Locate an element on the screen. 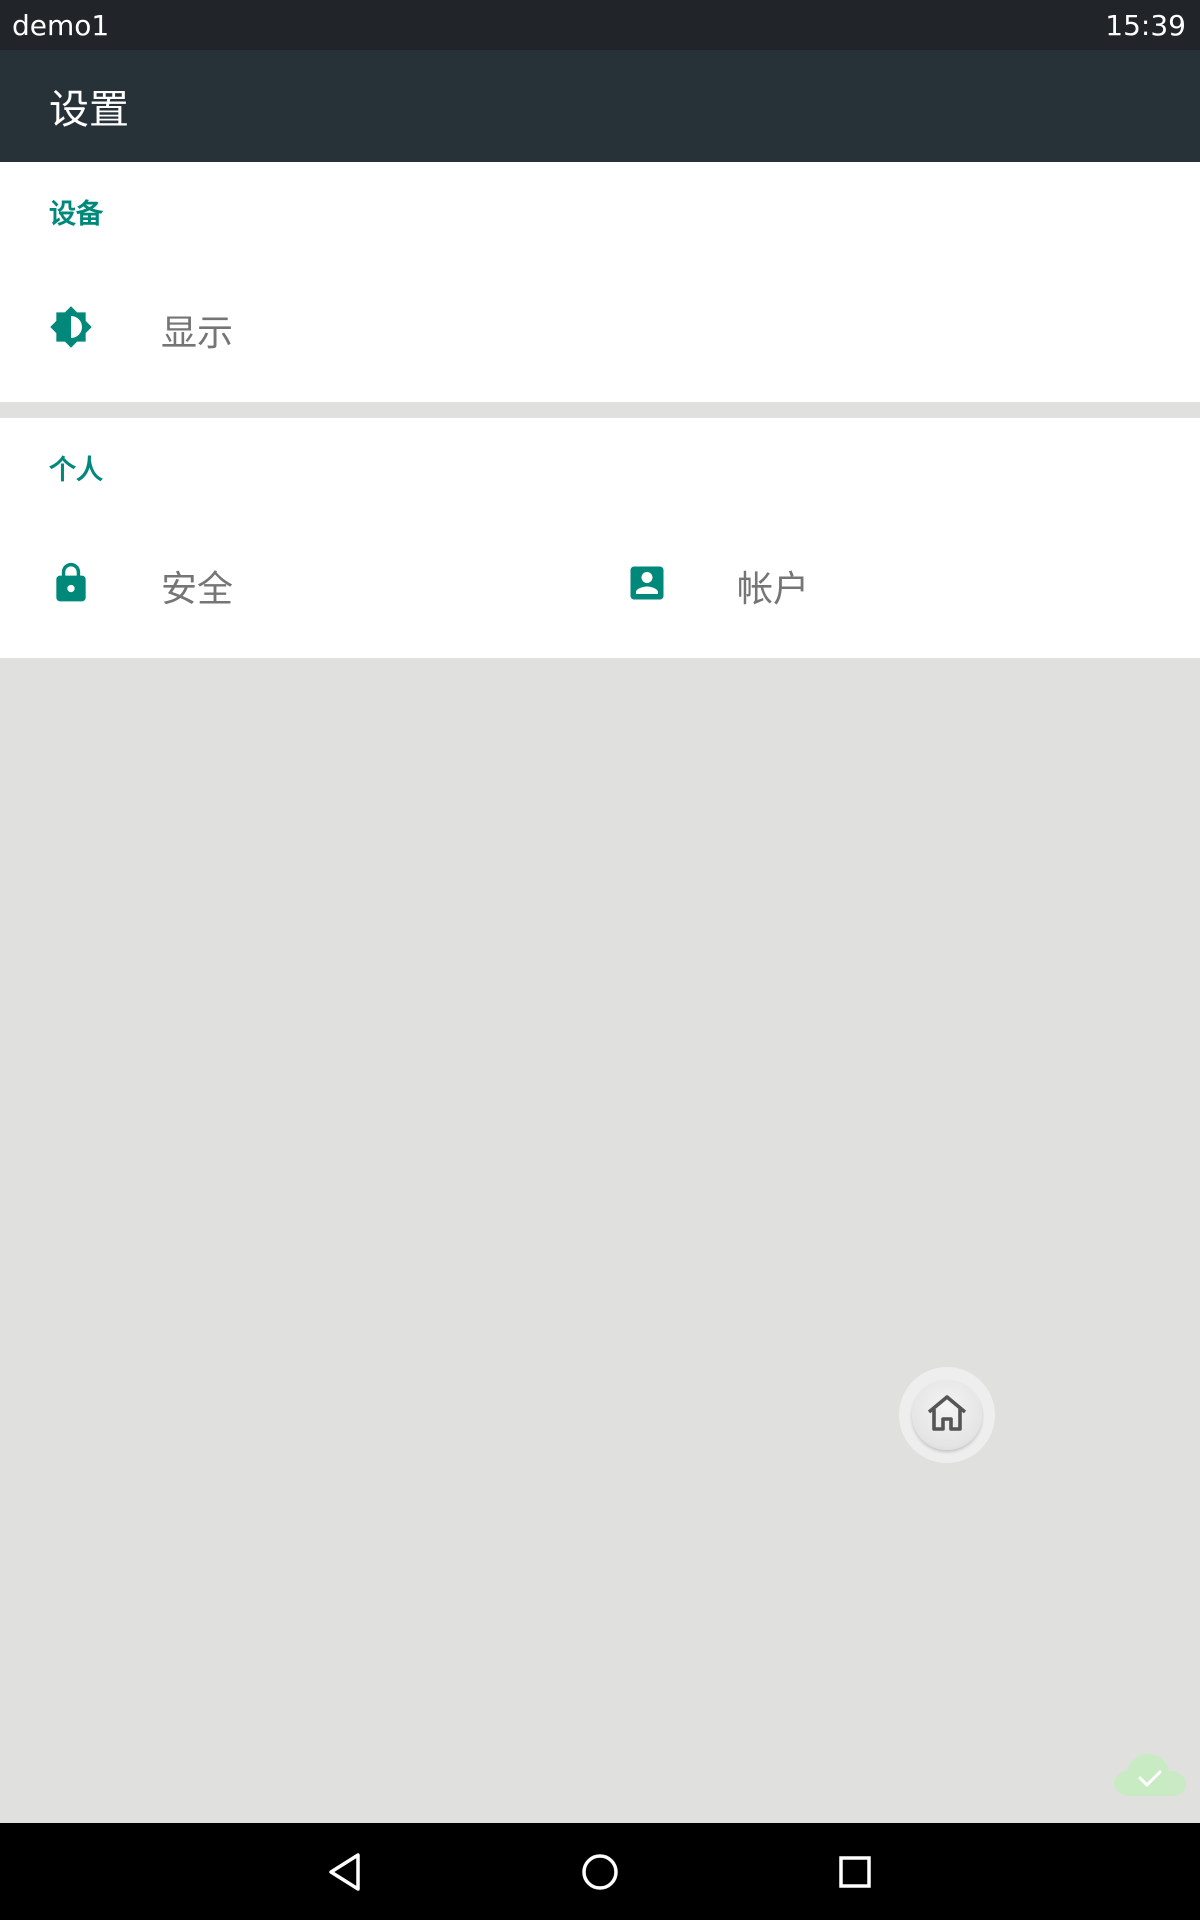 This screenshot has width=1200, height=1920. account-box-icon is located at coordinates (647, 583).